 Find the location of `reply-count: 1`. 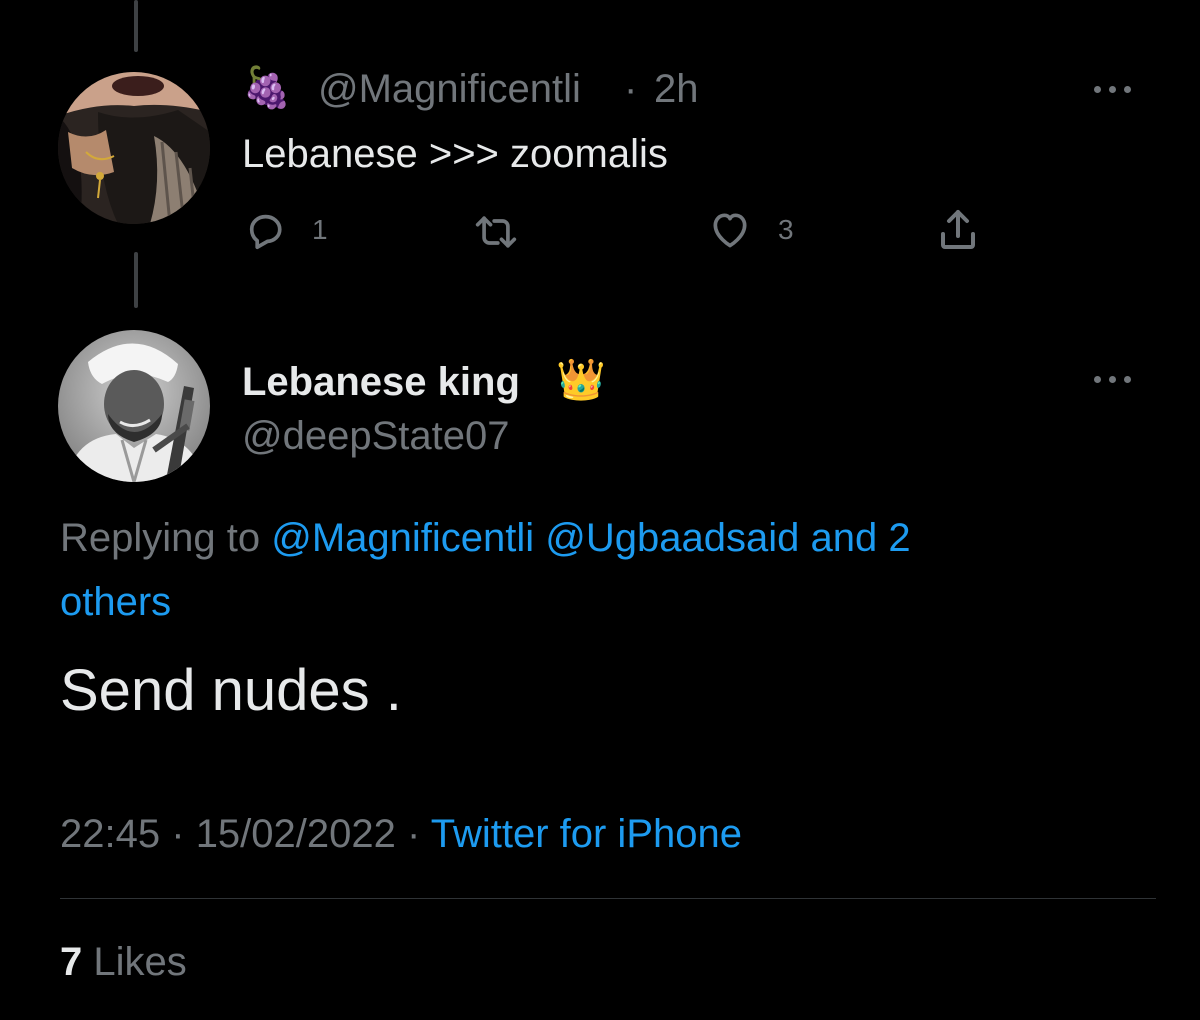

reply-count: 1 is located at coordinates (320, 229).